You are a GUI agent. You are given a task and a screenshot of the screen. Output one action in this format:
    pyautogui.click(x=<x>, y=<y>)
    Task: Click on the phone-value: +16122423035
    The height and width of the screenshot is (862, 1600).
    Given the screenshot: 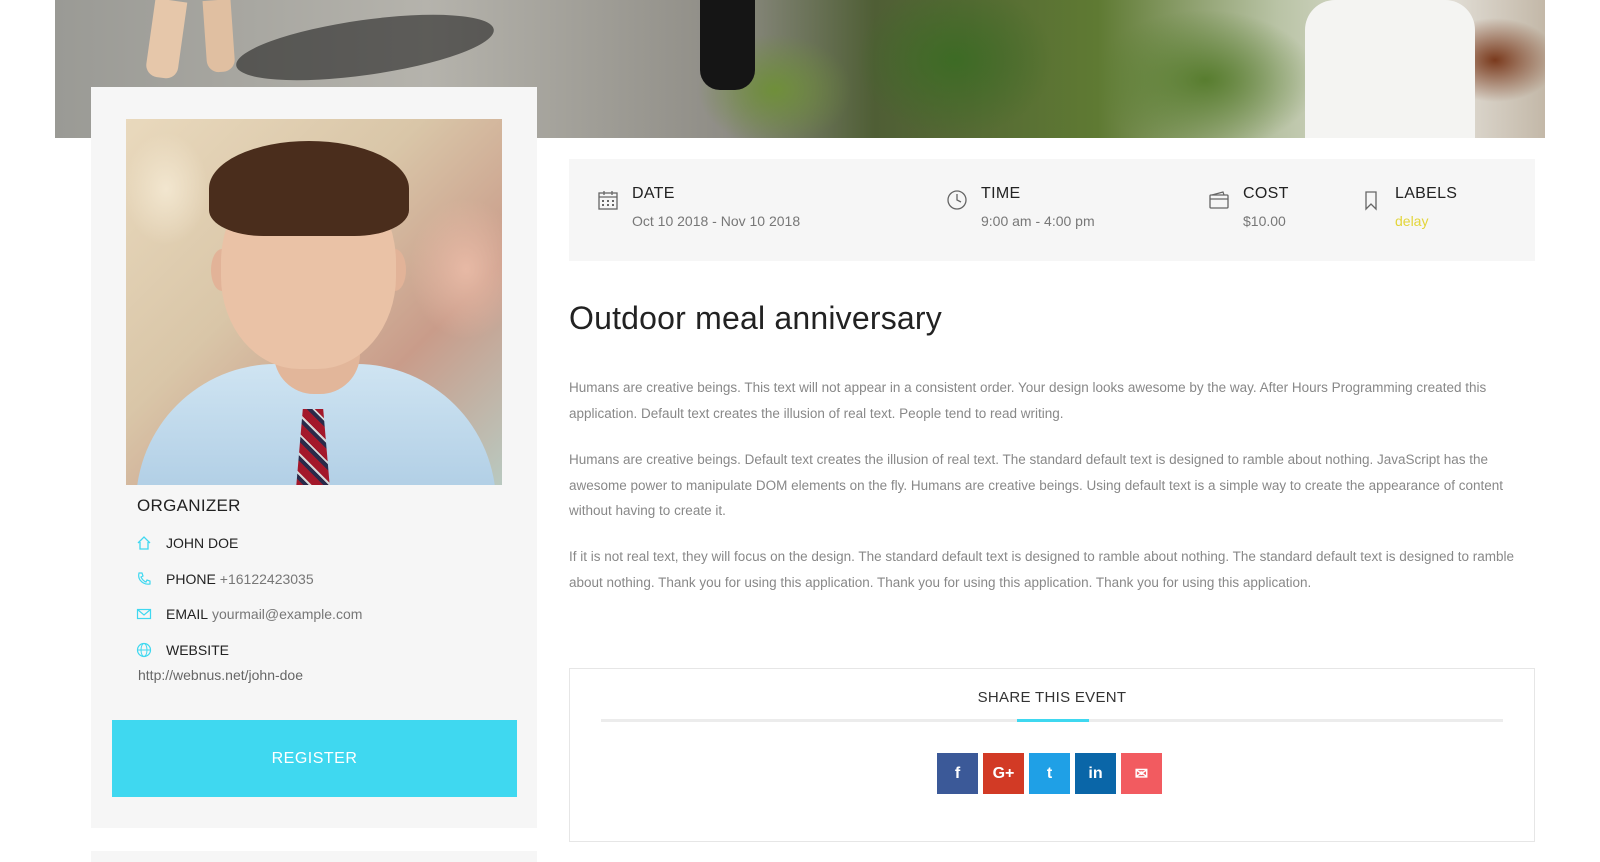 What is the action you would take?
    pyautogui.click(x=267, y=579)
    